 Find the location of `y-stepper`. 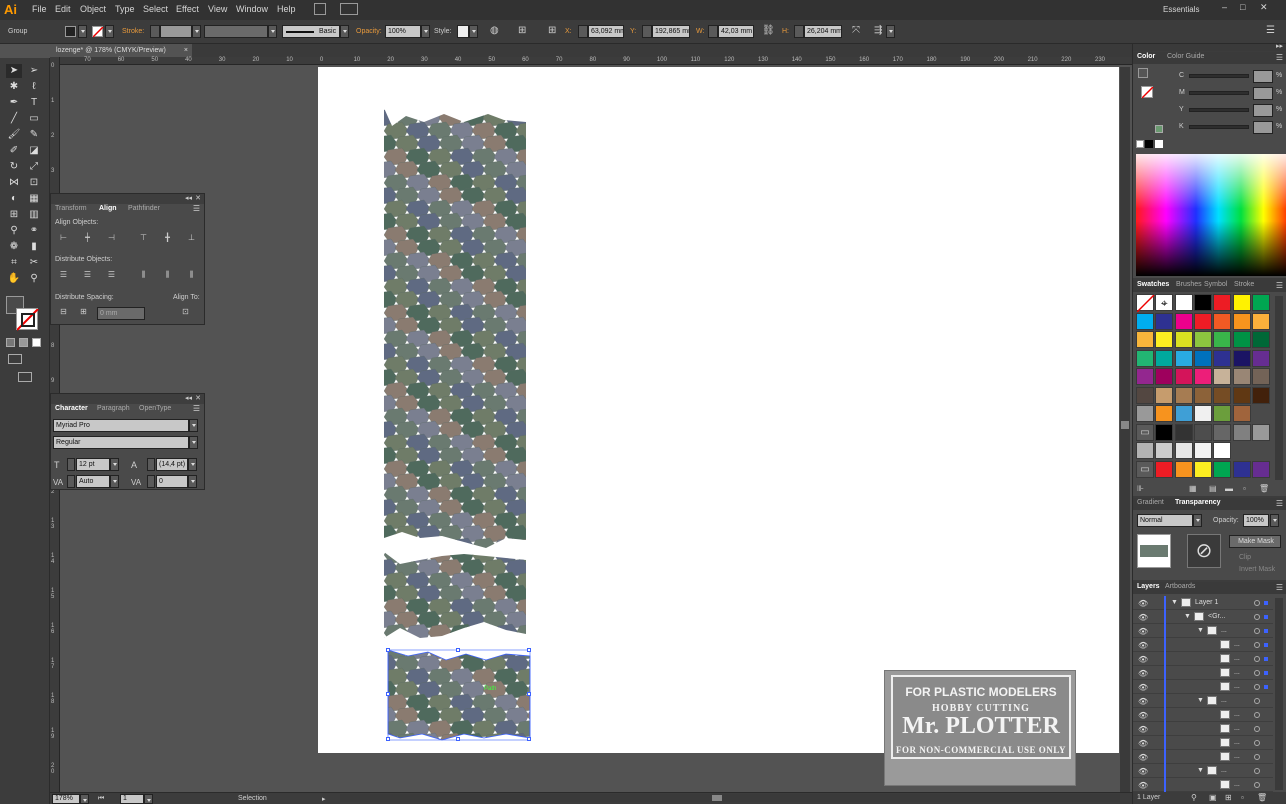

y-stepper is located at coordinates (647, 31).